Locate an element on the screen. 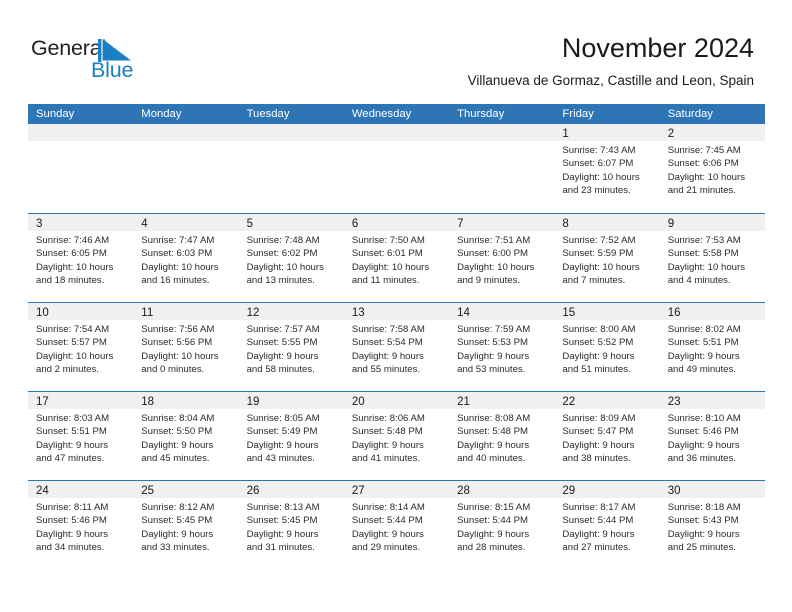  daylight-text-line2: and 53 minutes. is located at coordinates (491, 369).